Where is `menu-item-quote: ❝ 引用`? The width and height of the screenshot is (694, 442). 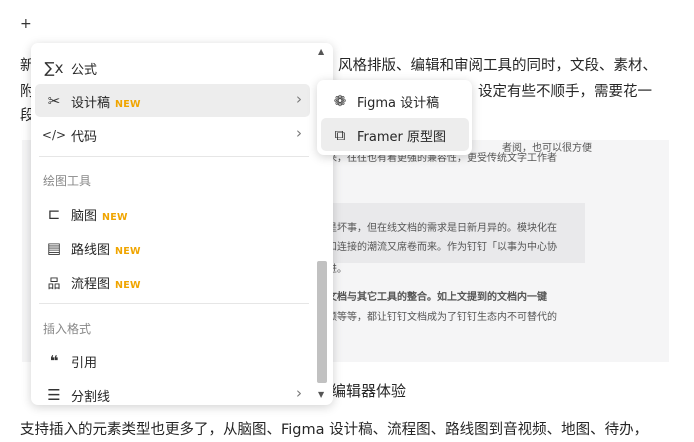 menu-item-quote: ❝ 引用 is located at coordinates (172, 360).